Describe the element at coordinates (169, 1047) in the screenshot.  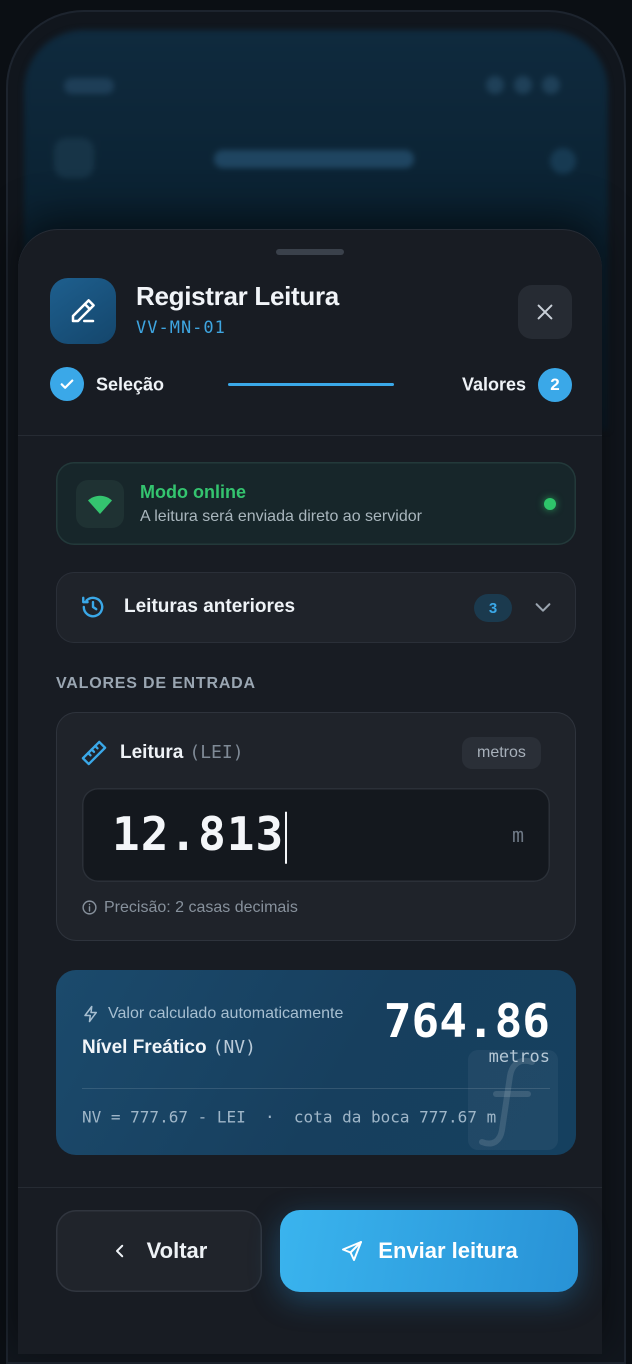
I see `water-level-label: Nível Freático (NV)` at that location.